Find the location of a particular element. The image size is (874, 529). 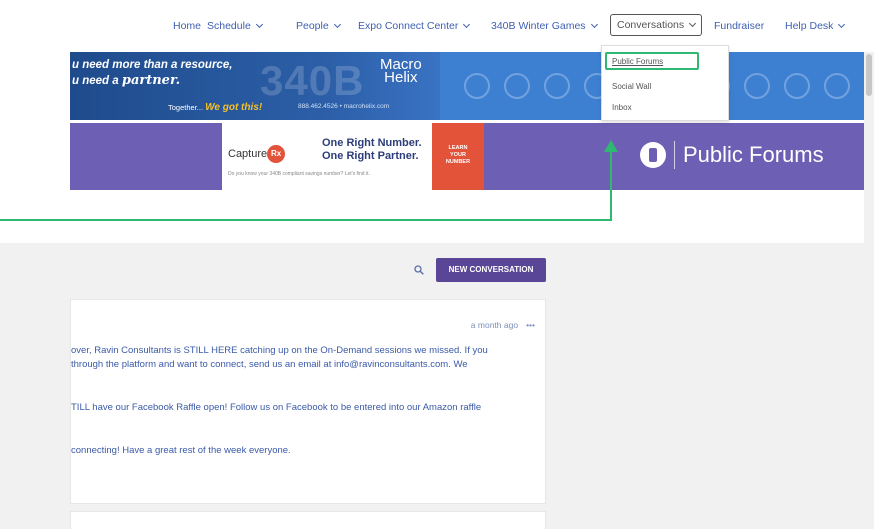

nav-fundraiser-label: Fundraiser is located at coordinates (739, 26).